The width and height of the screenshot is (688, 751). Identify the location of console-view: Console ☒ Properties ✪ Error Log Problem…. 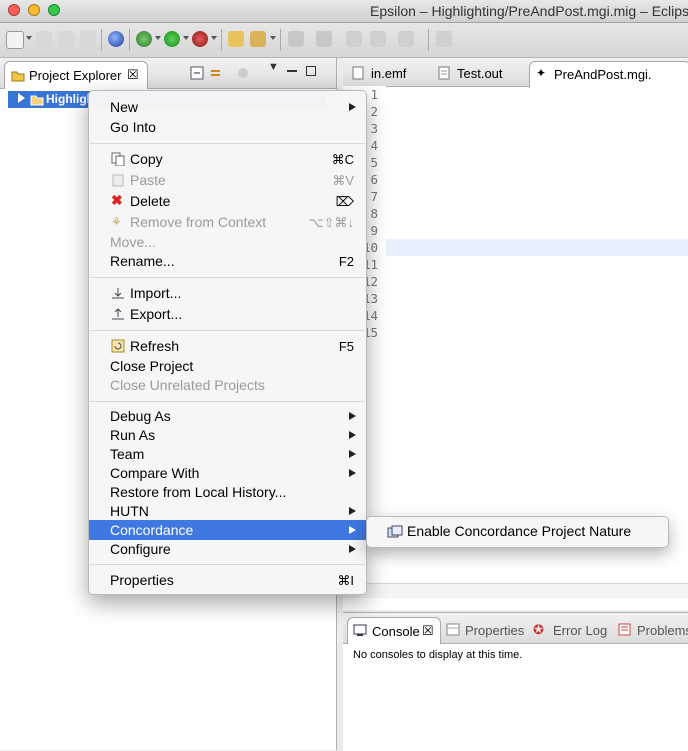
(515, 681).